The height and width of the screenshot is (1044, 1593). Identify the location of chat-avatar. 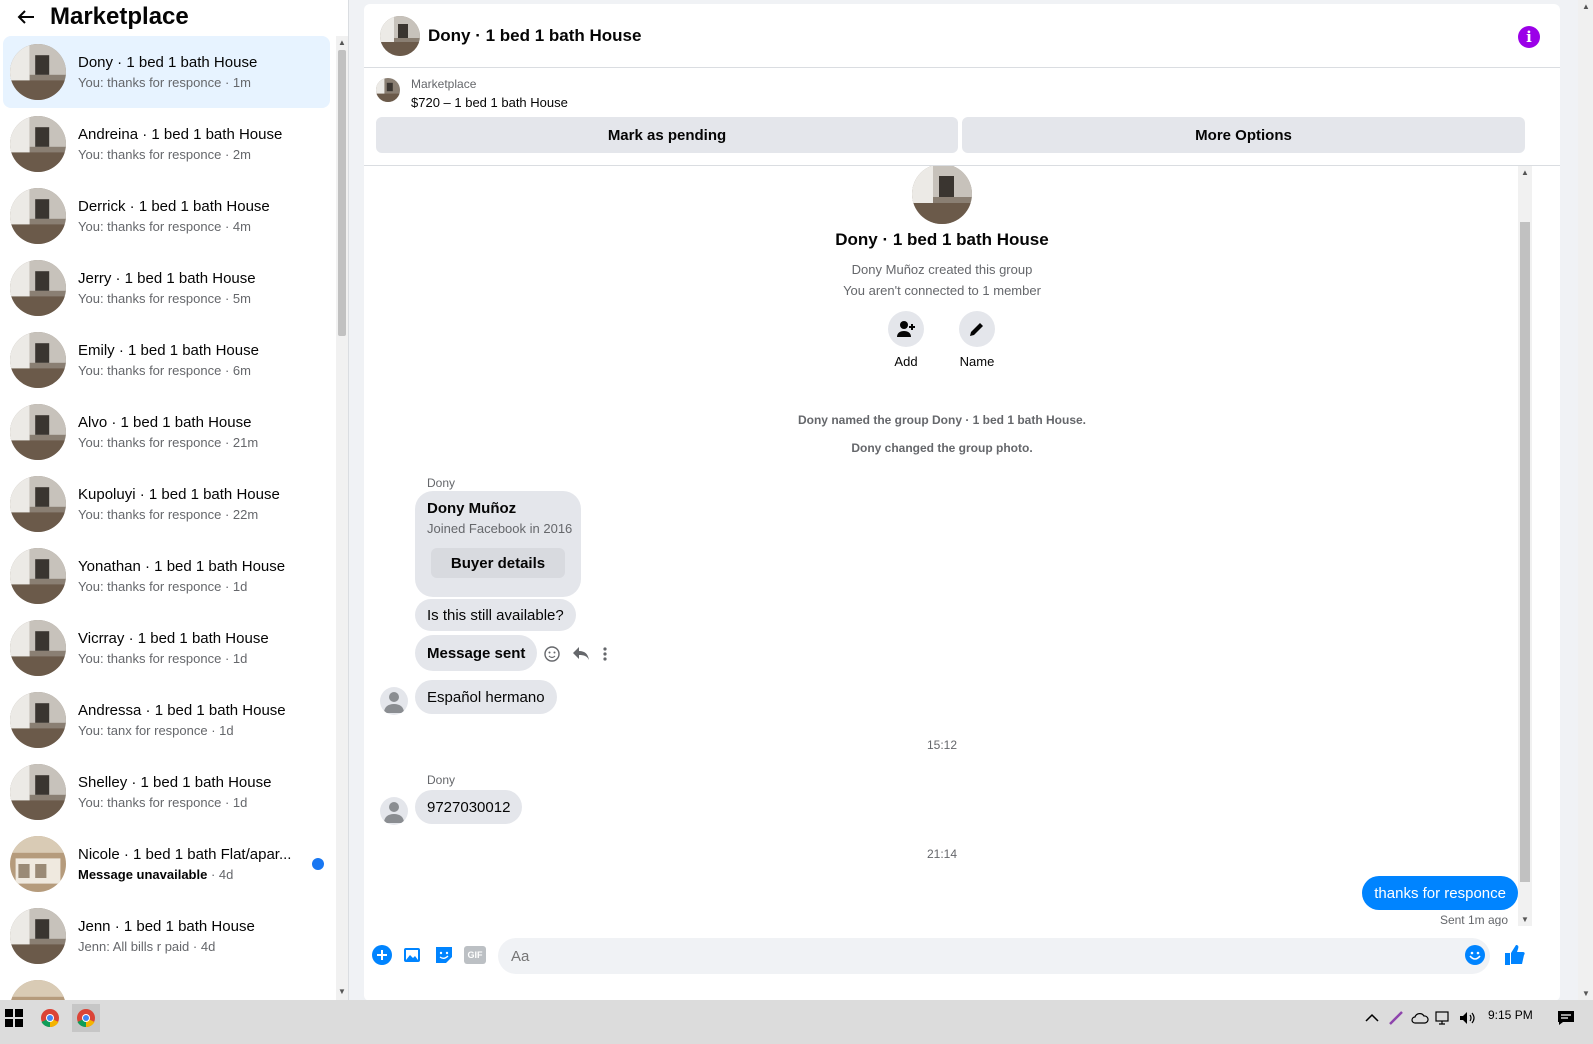
(400, 35).